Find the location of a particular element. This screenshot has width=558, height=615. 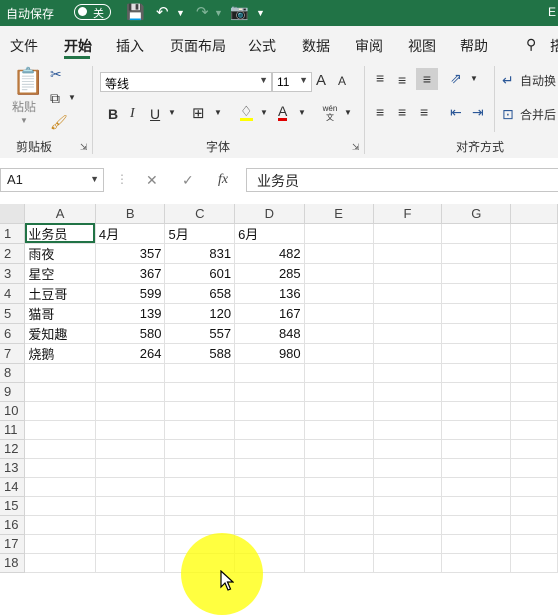

cell-c15 is located at coordinates (200, 506).